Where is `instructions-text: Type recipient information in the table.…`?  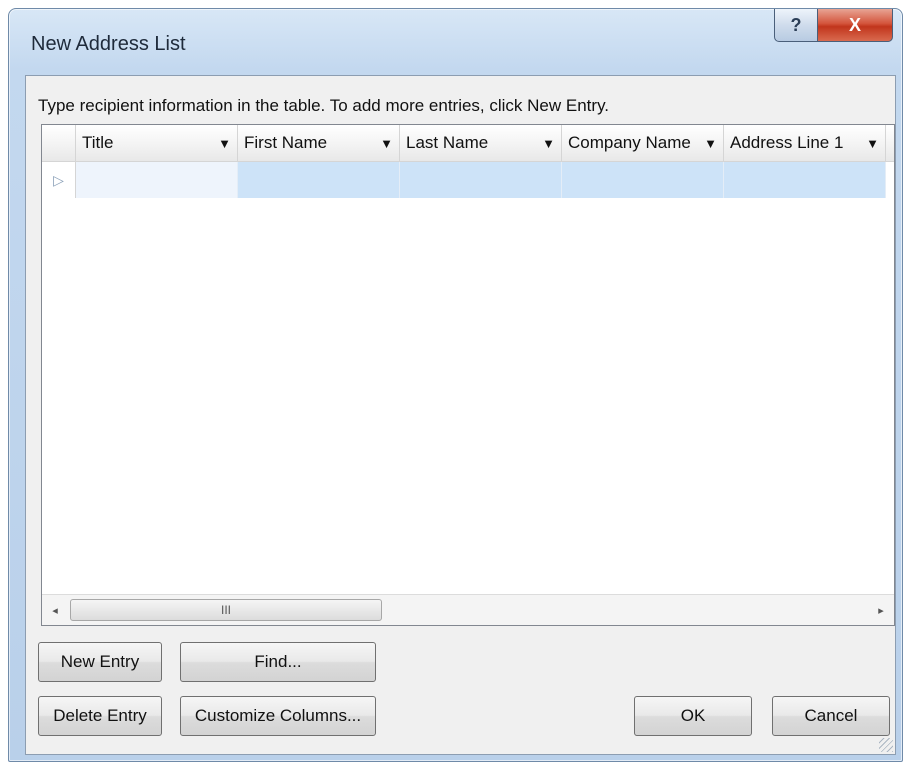
instructions-text: Type recipient information in the table.… is located at coordinates (324, 105).